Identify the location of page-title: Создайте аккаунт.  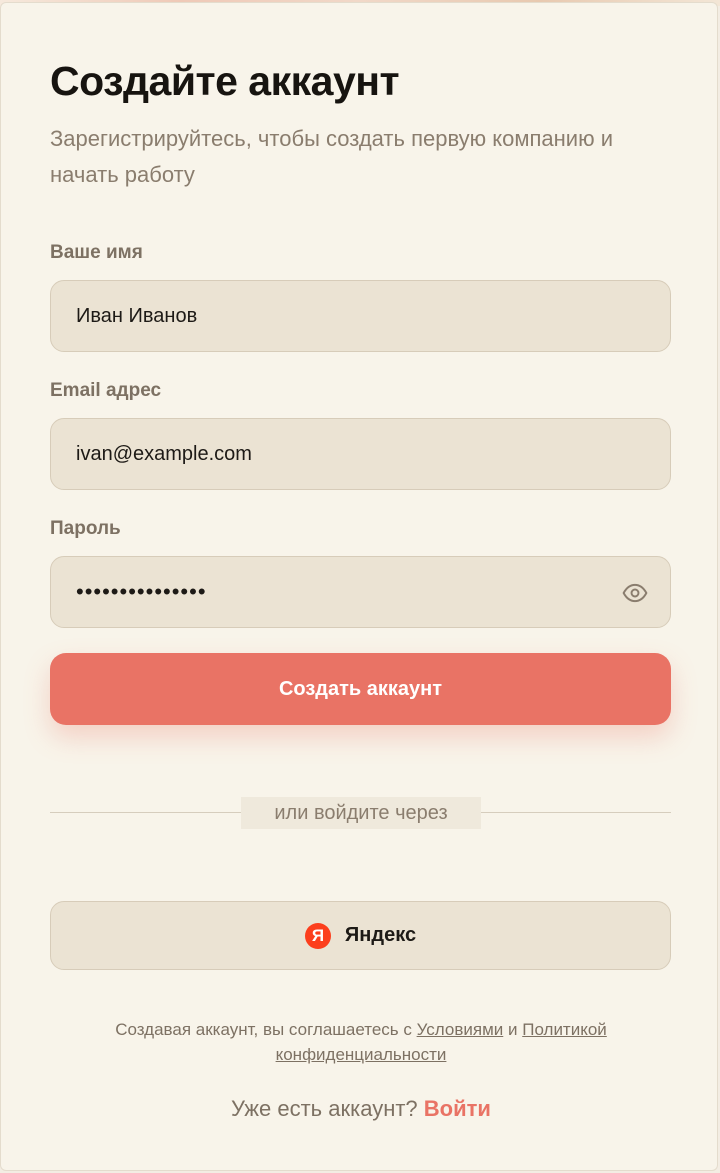
(225, 81).